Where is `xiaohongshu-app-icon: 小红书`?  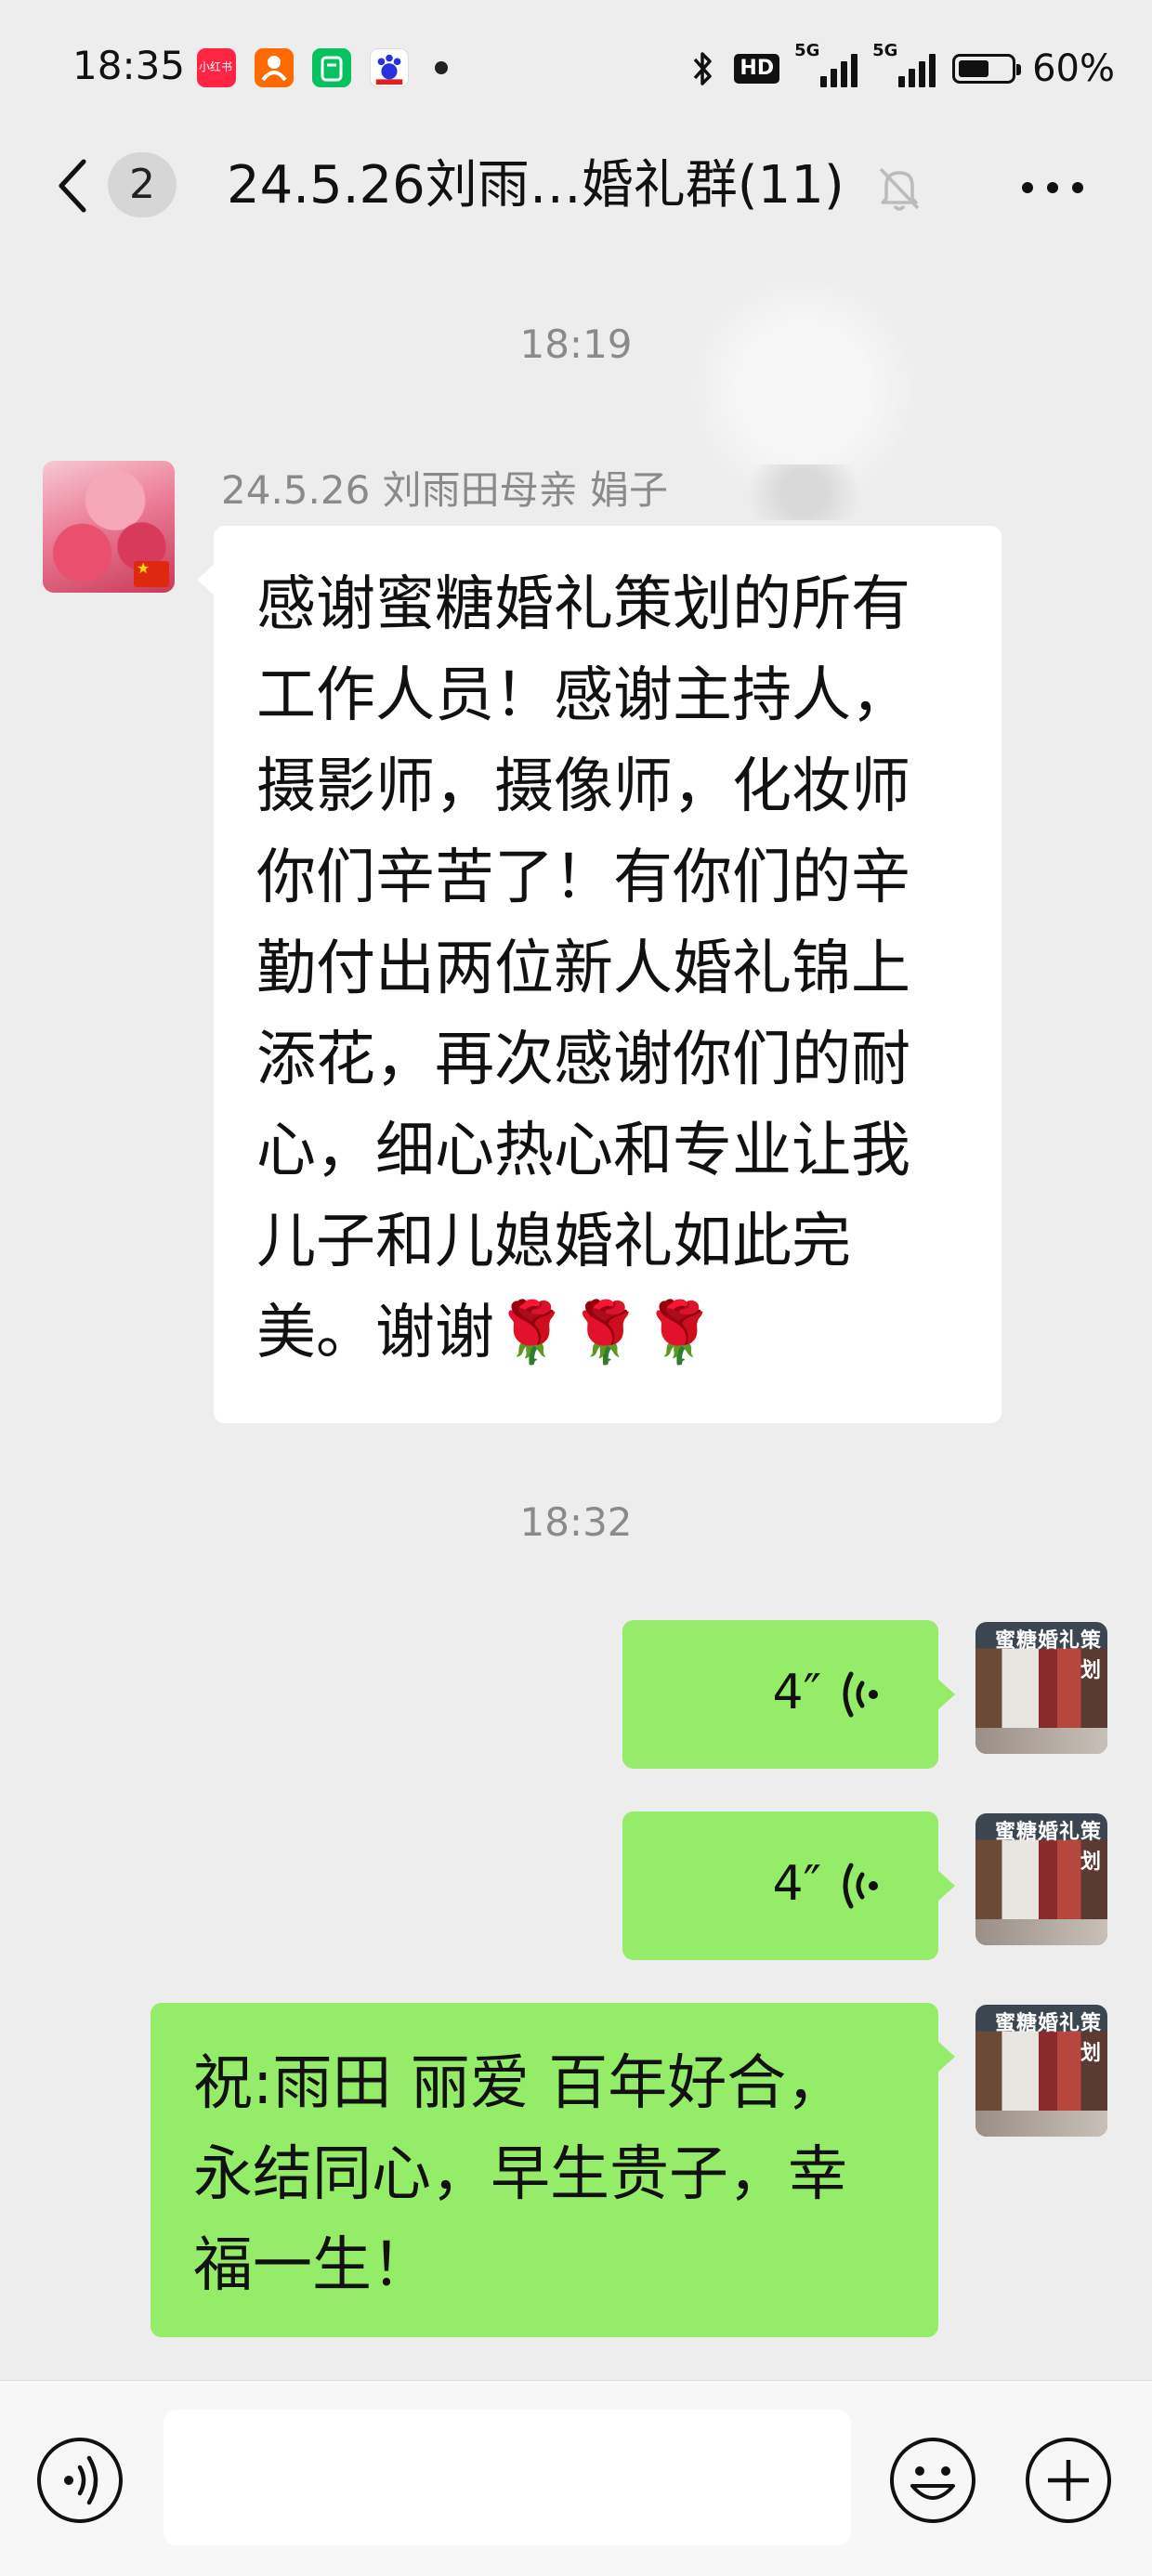 xiaohongshu-app-icon: 小红书 is located at coordinates (216, 67).